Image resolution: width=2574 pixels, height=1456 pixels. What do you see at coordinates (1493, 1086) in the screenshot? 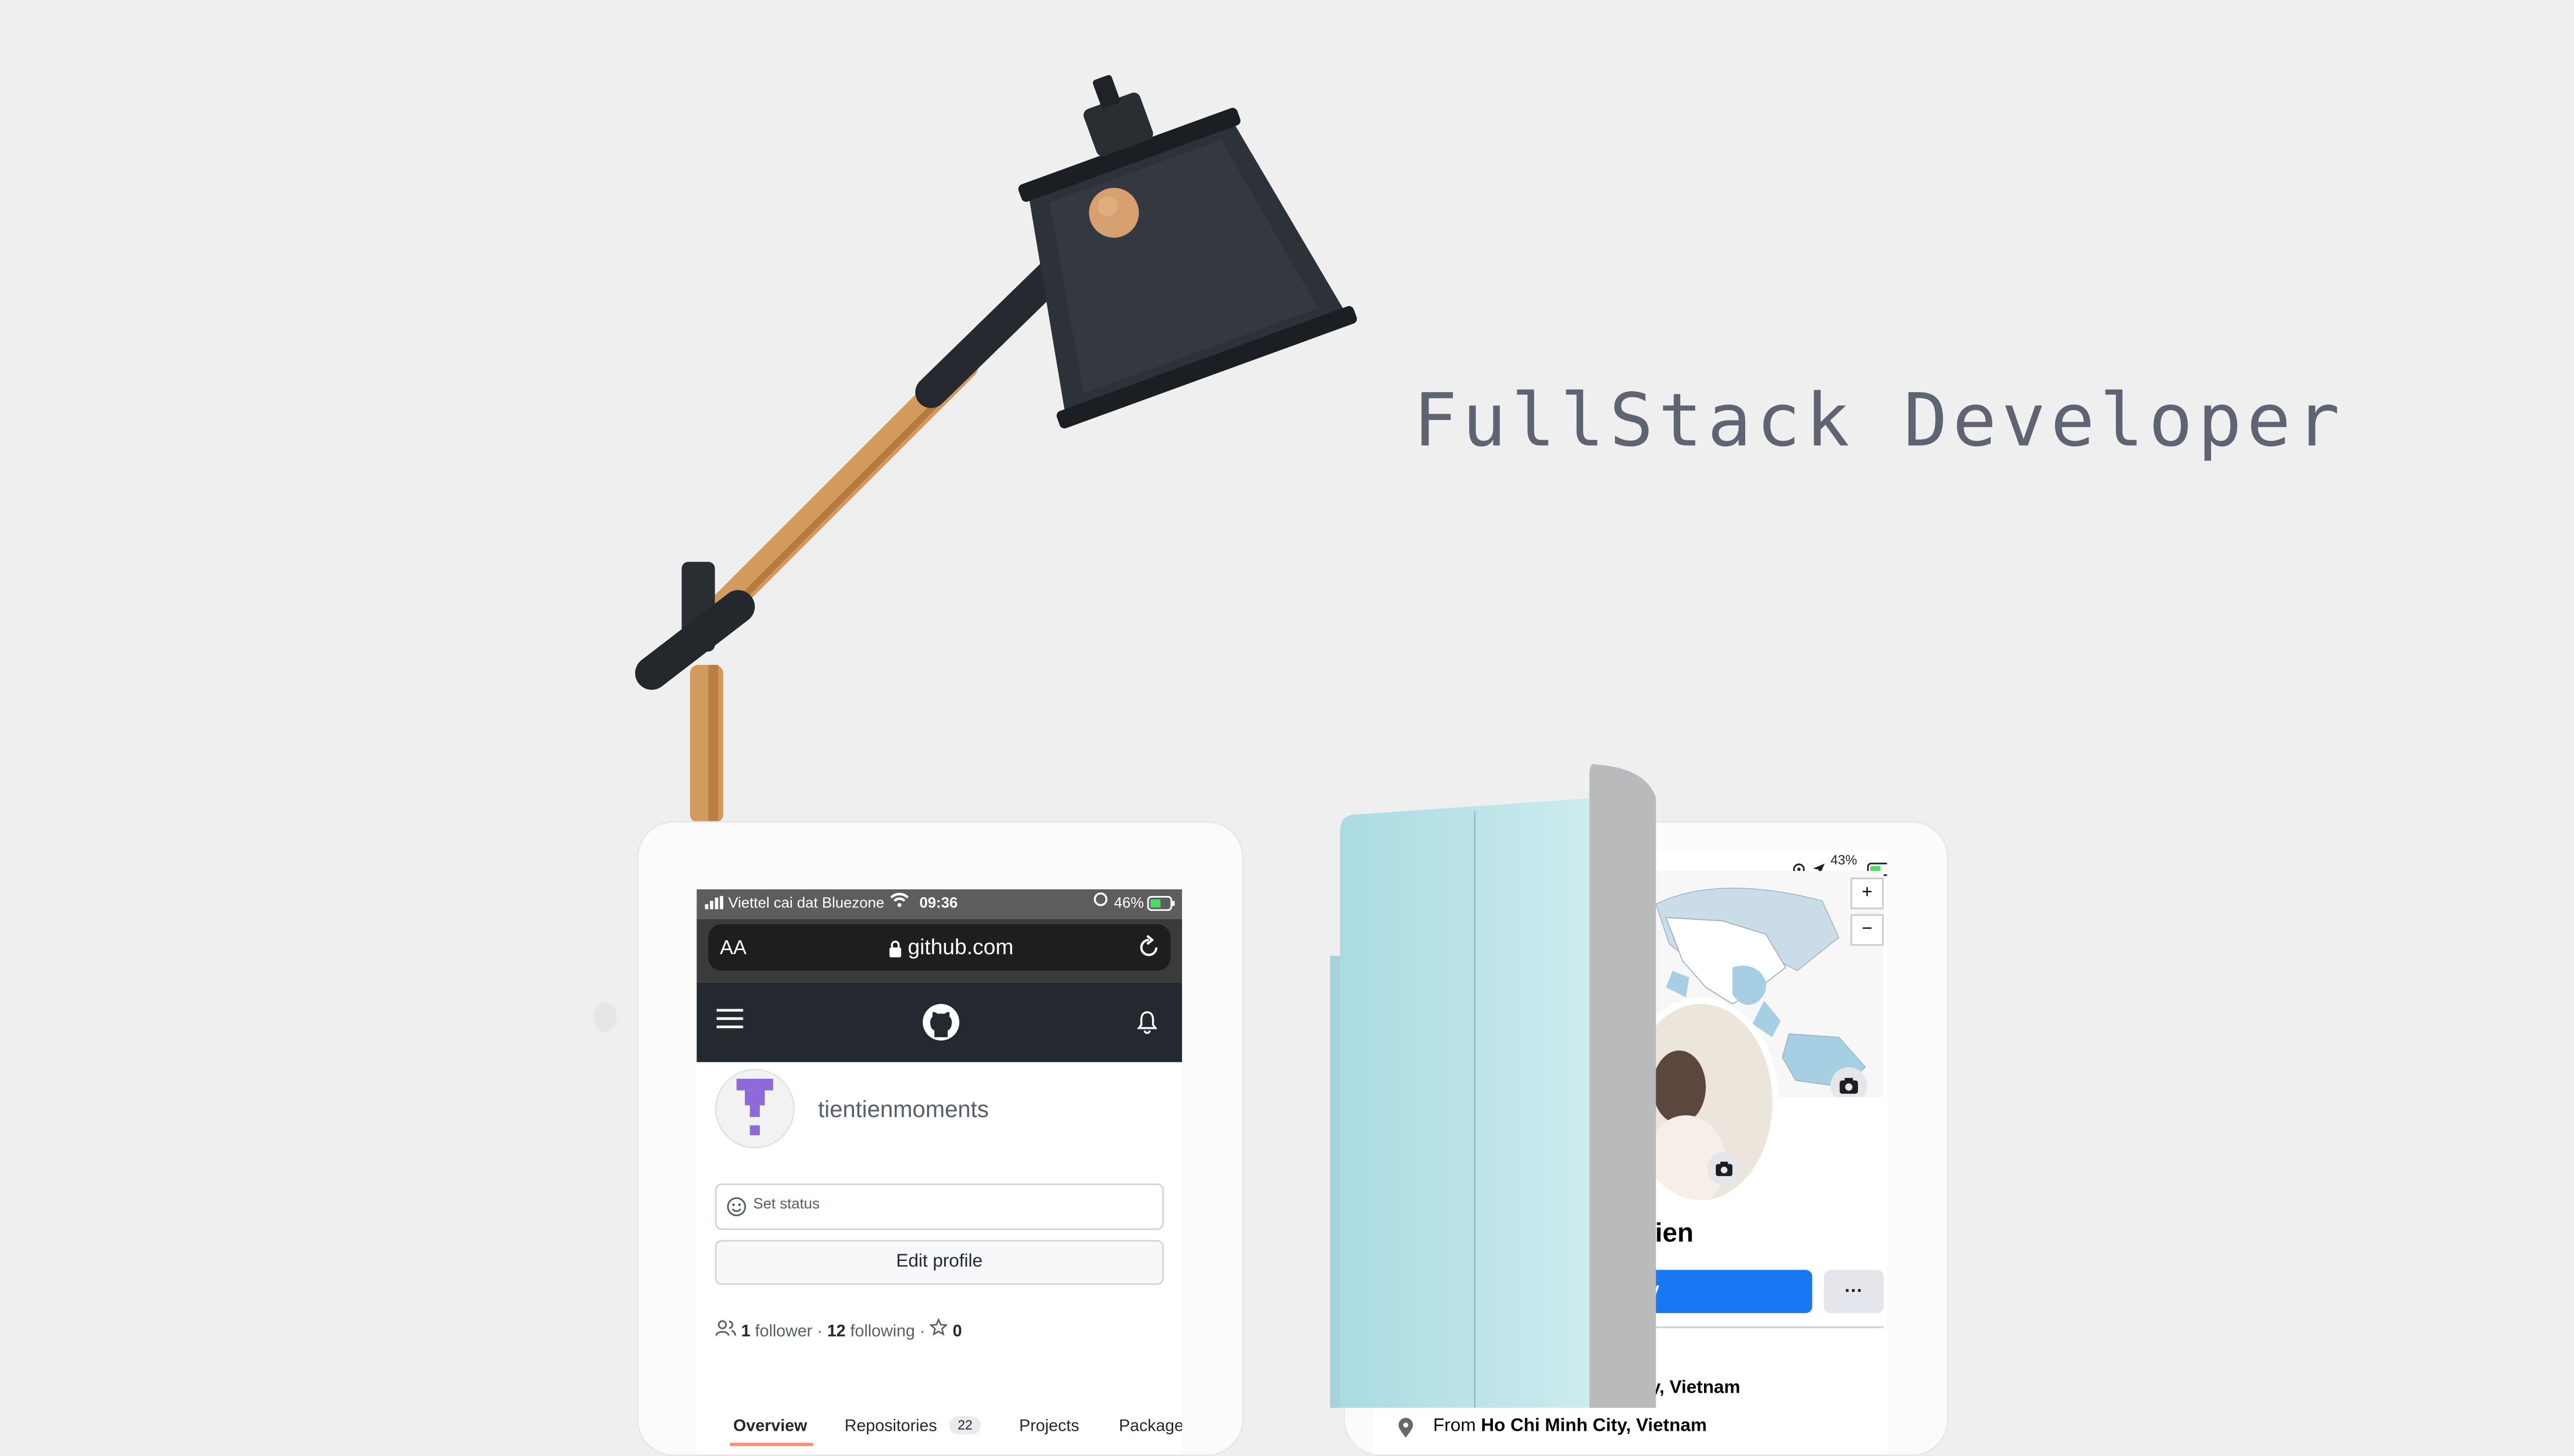
I see `folder-graphic` at bounding box center [1493, 1086].